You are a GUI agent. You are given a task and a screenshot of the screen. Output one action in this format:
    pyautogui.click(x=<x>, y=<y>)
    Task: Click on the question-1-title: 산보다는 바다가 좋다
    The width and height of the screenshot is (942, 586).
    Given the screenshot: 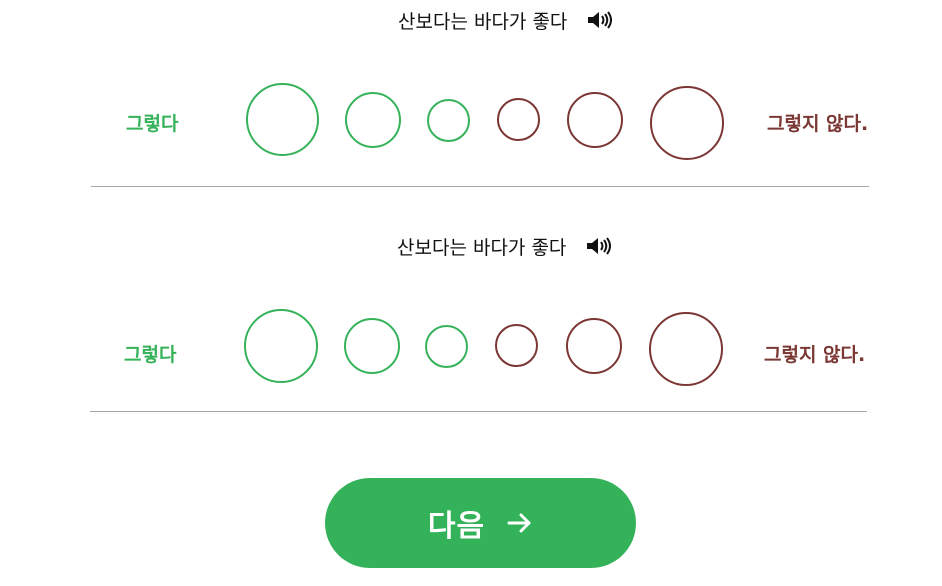 What is the action you would take?
    pyautogui.click(x=506, y=20)
    